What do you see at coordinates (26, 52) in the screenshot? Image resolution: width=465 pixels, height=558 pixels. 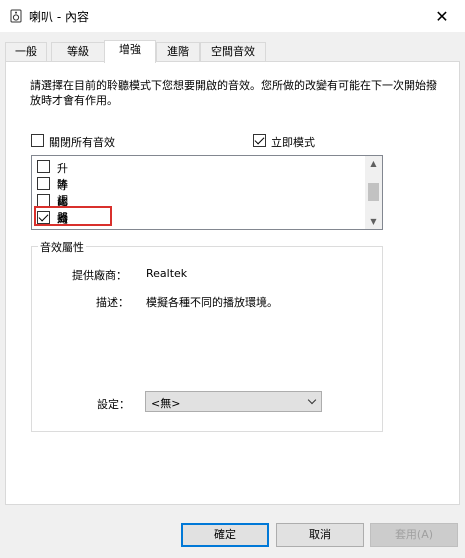 I see `tab-general: 一般` at bounding box center [26, 52].